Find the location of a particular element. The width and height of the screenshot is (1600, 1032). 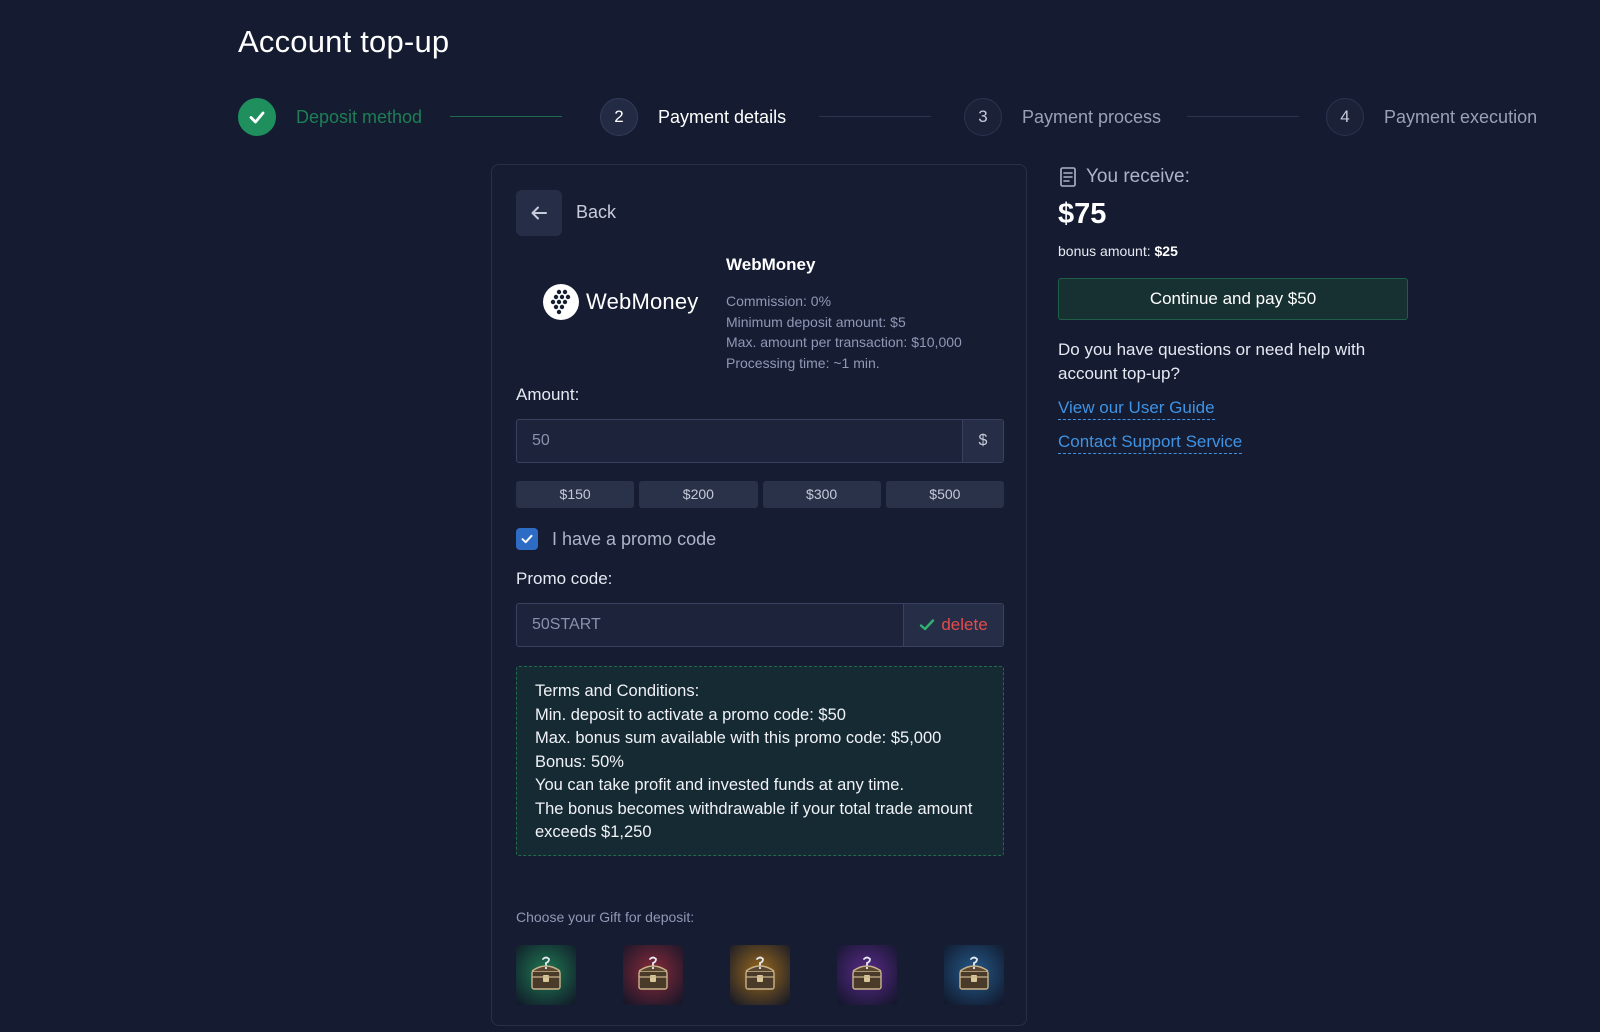

method-name: WebMoney is located at coordinates (771, 264).